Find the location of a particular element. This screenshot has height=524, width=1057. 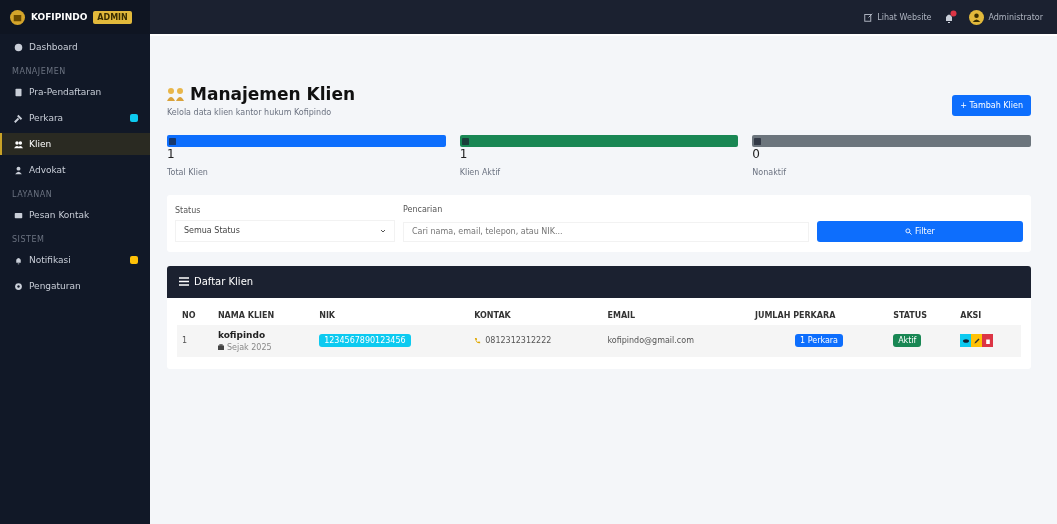

delete-button is located at coordinates (988, 340).